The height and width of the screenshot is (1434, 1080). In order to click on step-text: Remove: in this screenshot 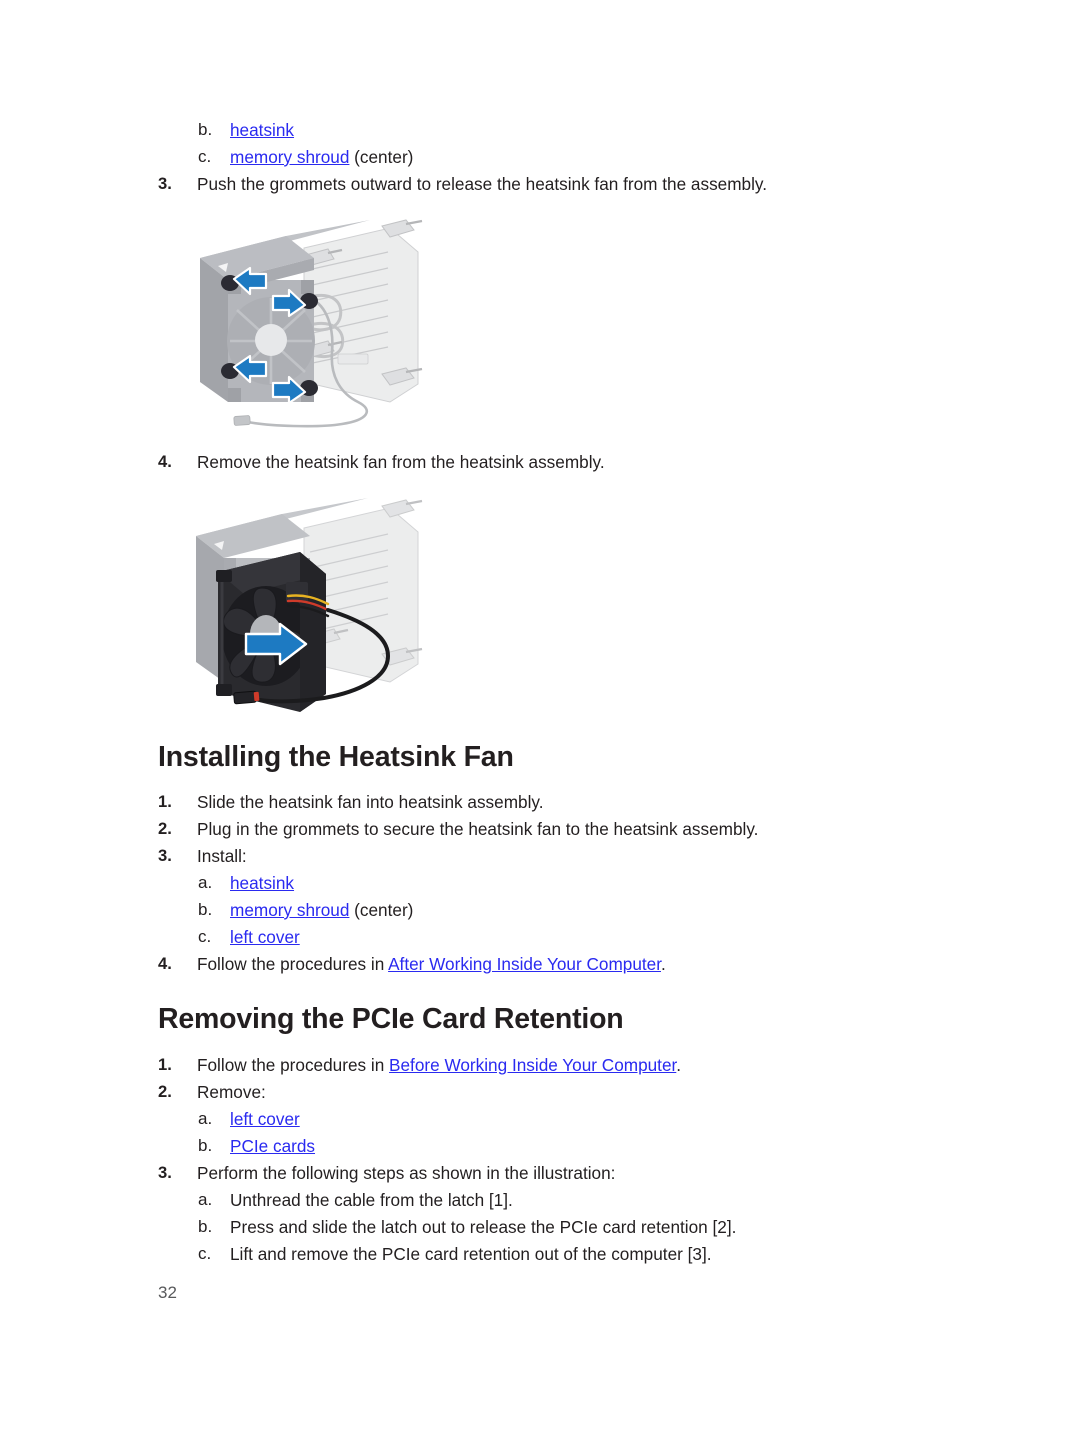, I will do `click(231, 1092)`.